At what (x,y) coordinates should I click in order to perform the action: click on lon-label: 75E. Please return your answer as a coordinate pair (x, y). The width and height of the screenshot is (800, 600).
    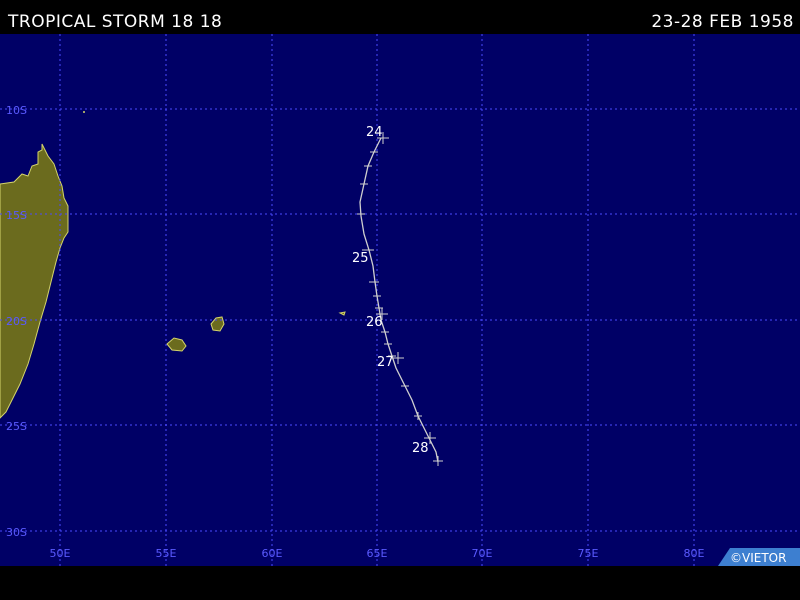
    Looking at the image, I should click on (588, 553).